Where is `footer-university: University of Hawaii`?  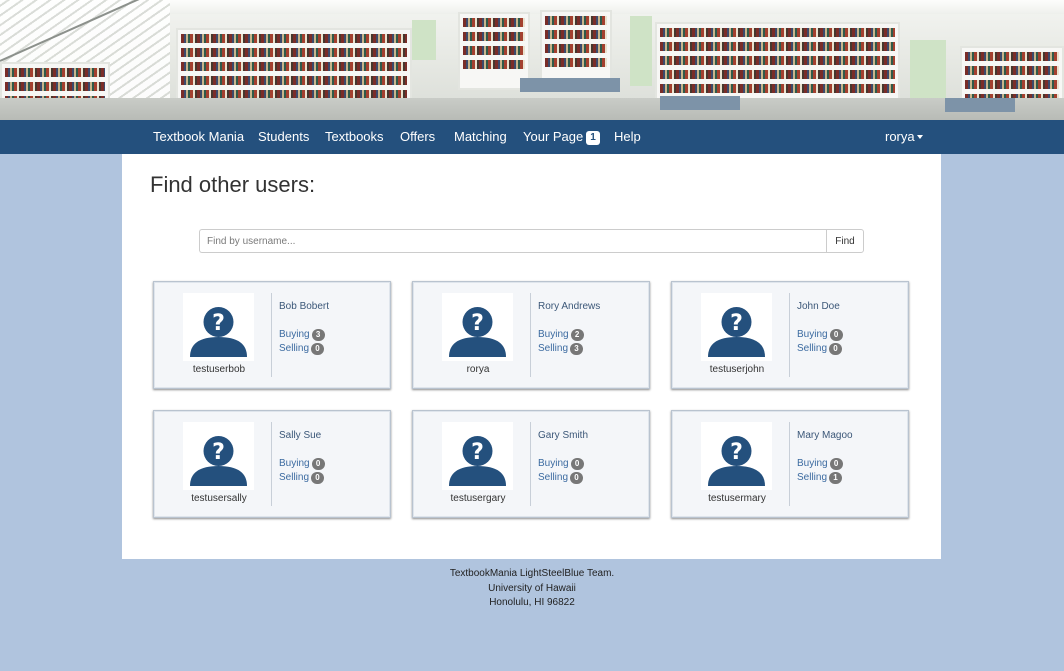 footer-university: University of Hawaii is located at coordinates (532, 588).